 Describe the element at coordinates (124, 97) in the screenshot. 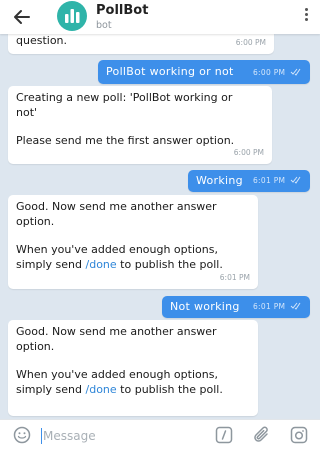

I see `message-text: Creating a new poll: 'PollBot working or` at that location.